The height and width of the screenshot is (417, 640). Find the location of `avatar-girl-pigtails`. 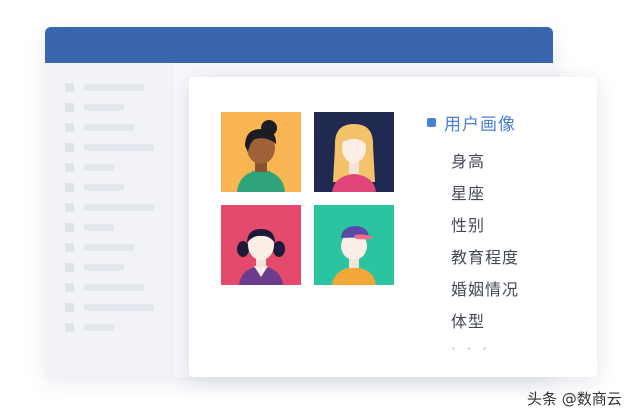

avatar-girl-pigtails is located at coordinates (261, 245).